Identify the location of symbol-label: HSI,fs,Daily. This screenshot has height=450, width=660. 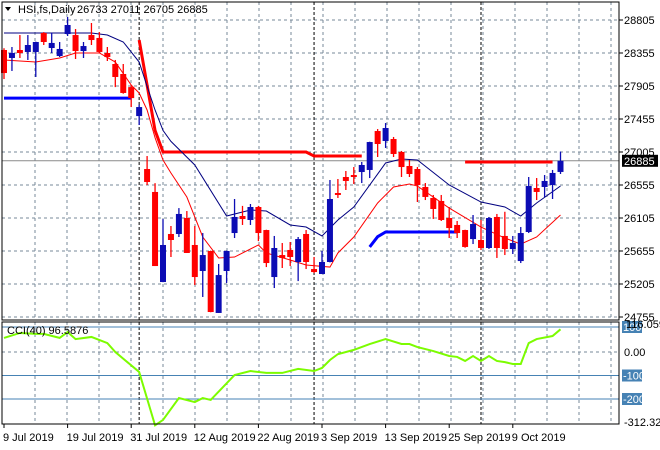
(47, 10).